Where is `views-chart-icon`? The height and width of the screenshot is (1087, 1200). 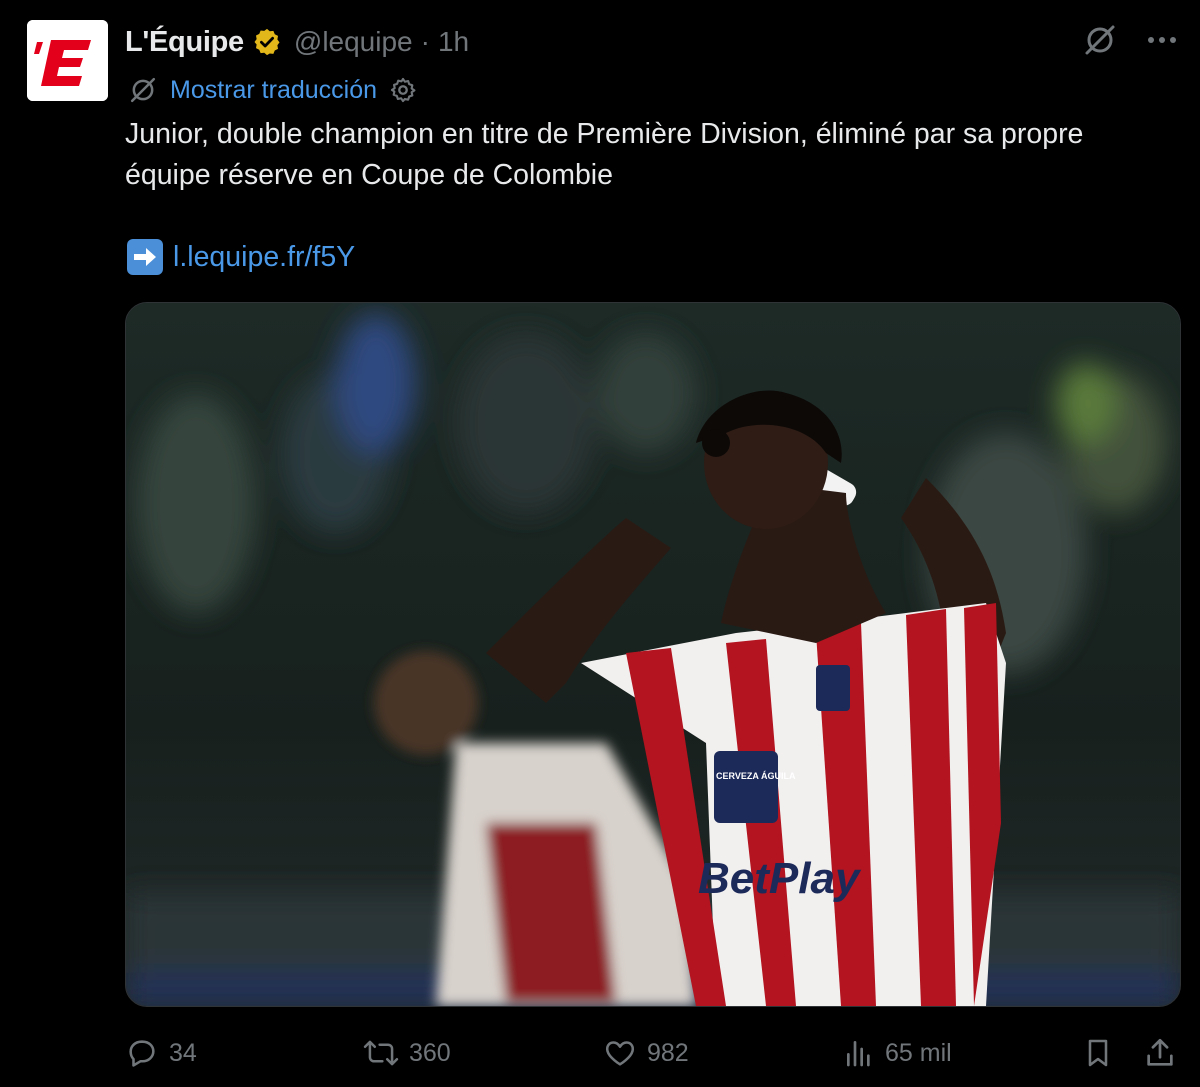
views-chart-icon is located at coordinates (858, 1054).